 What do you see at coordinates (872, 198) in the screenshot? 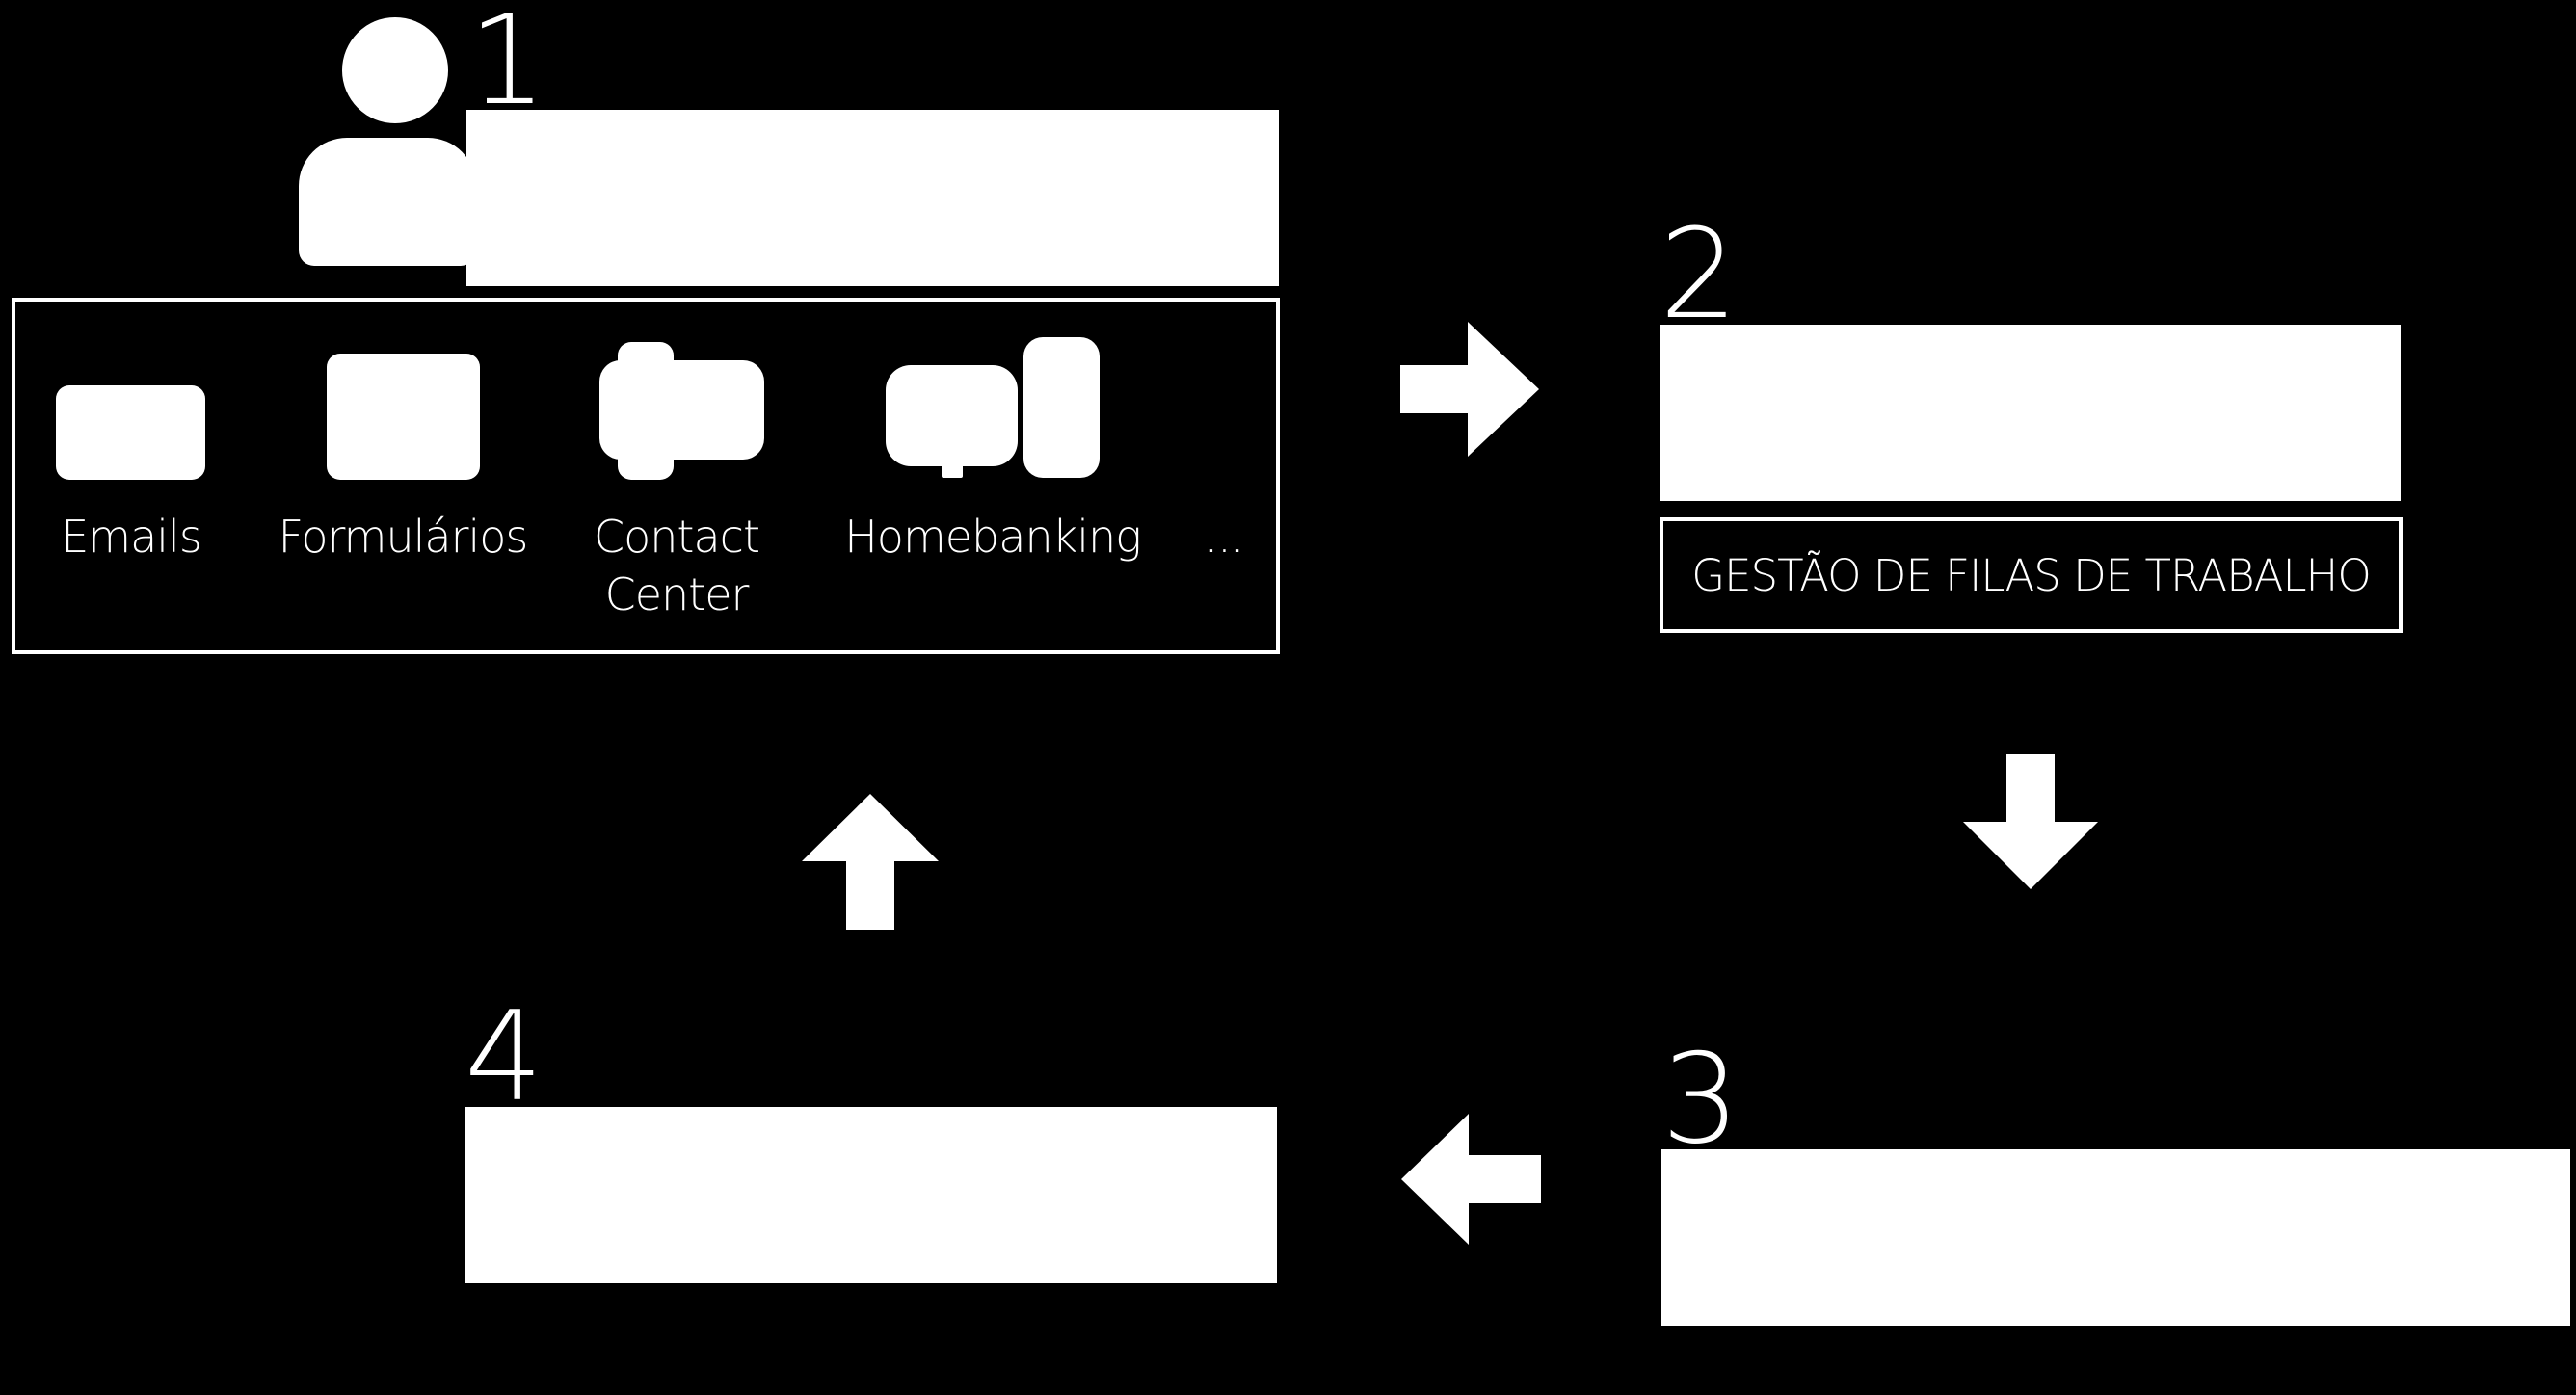
I see `step-1-box` at bounding box center [872, 198].